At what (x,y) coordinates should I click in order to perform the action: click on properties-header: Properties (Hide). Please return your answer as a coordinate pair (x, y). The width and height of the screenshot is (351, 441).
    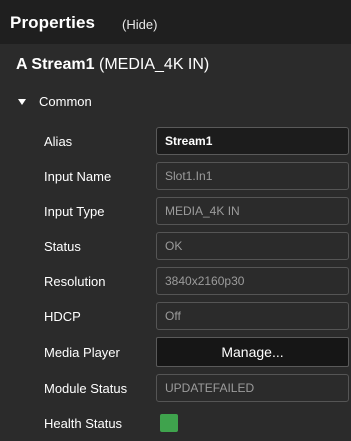
    Looking at the image, I should click on (175, 22).